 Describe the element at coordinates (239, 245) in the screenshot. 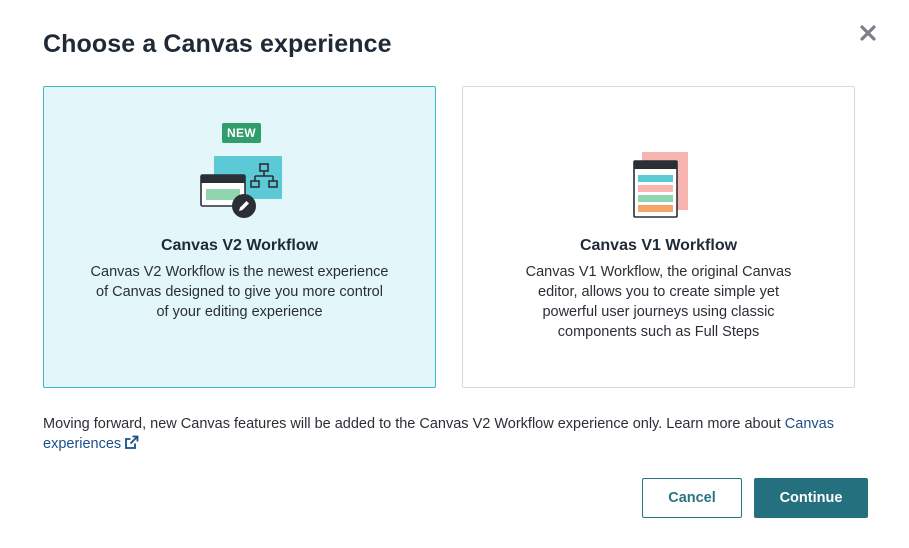

I see `option-title: Canvas V2 Workflow` at that location.